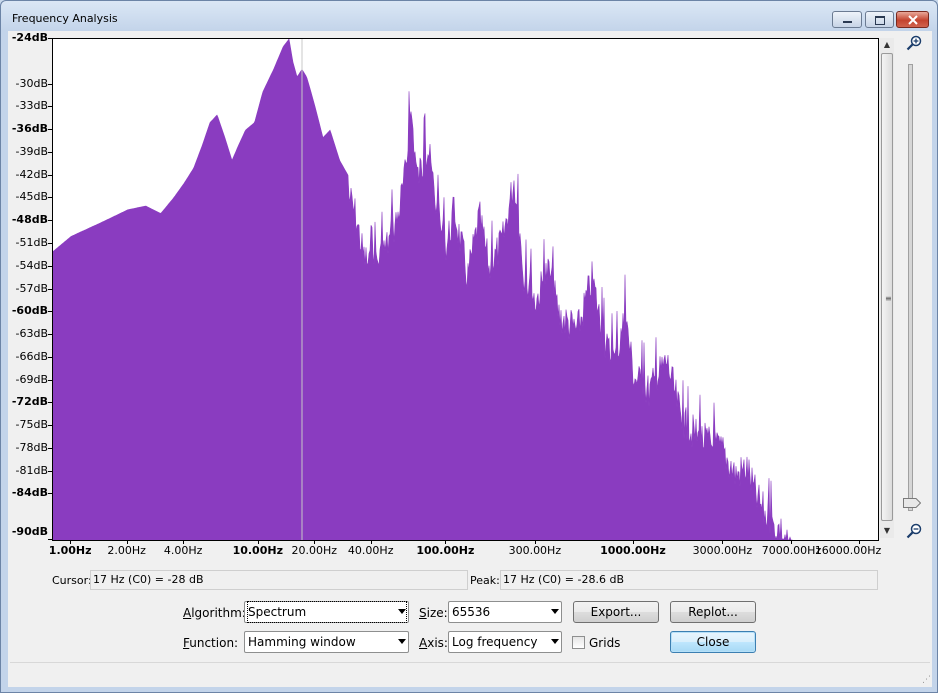 The image size is (938, 693). What do you see at coordinates (29, 493) in the screenshot?
I see `y-tick-label: -84dB` at bounding box center [29, 493].